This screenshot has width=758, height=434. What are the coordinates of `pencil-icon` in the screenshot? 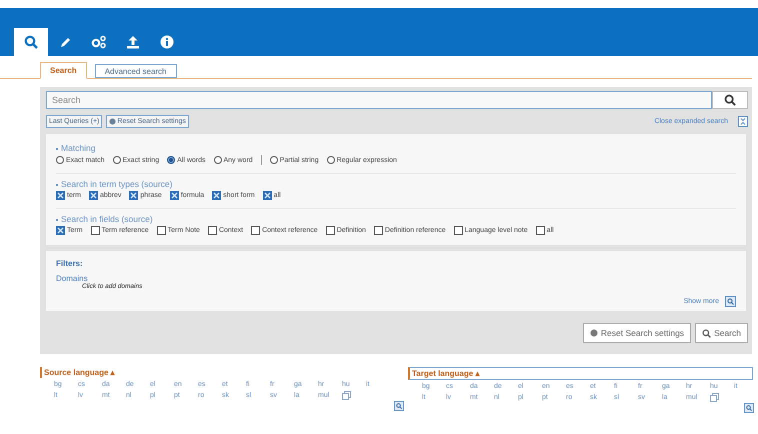 It's located at (65, 42).